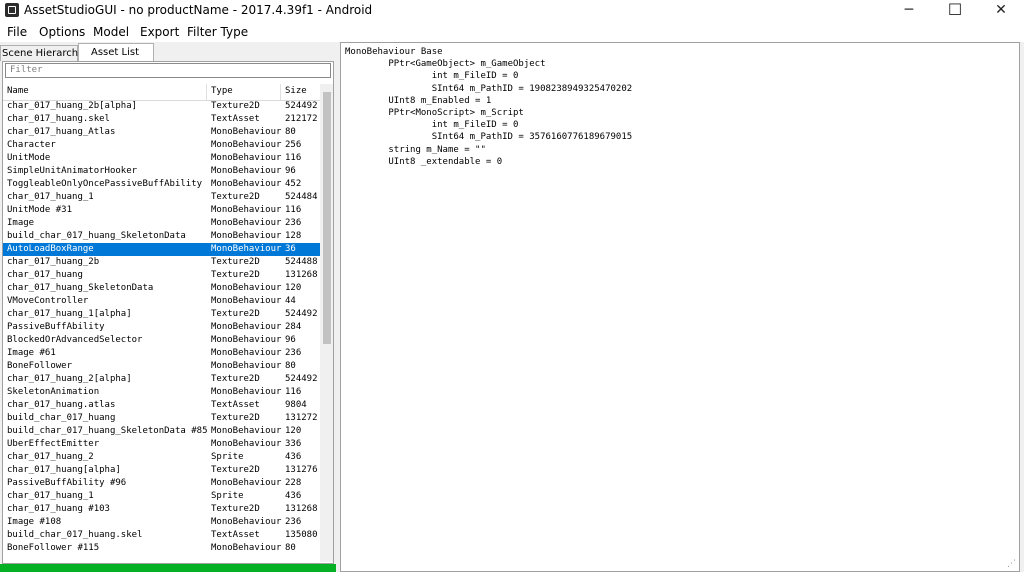  I want to click on vertical-scrollbar, so click(326, 323).